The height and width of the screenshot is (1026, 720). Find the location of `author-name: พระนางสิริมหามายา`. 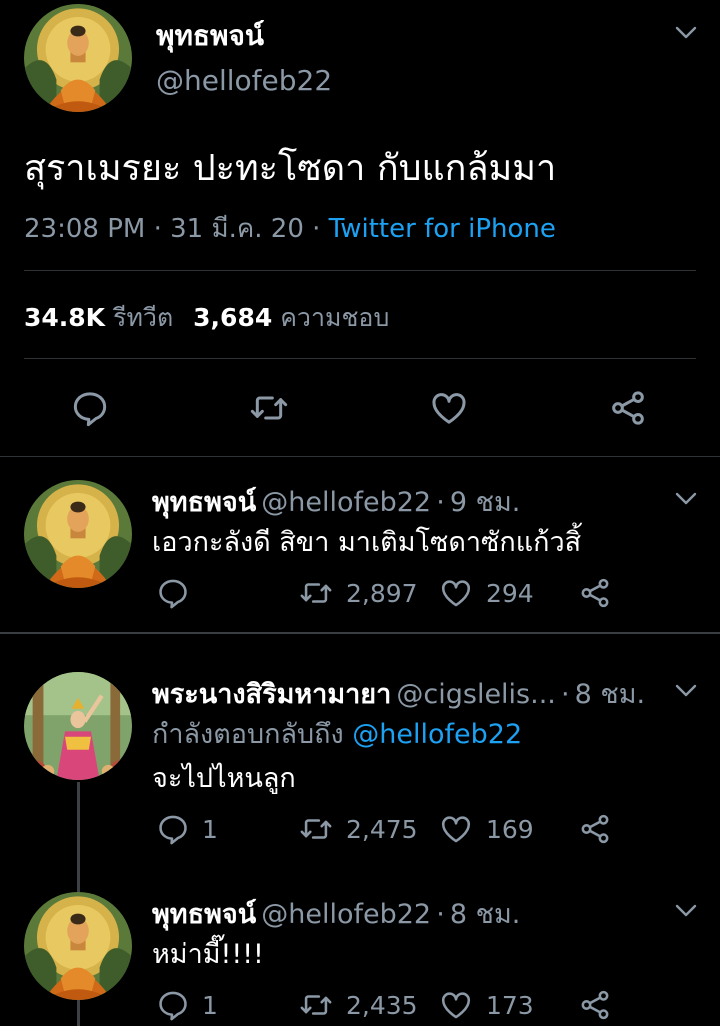

author-name: พระนางสิริมหามายา is located at coordinates (271, 694).